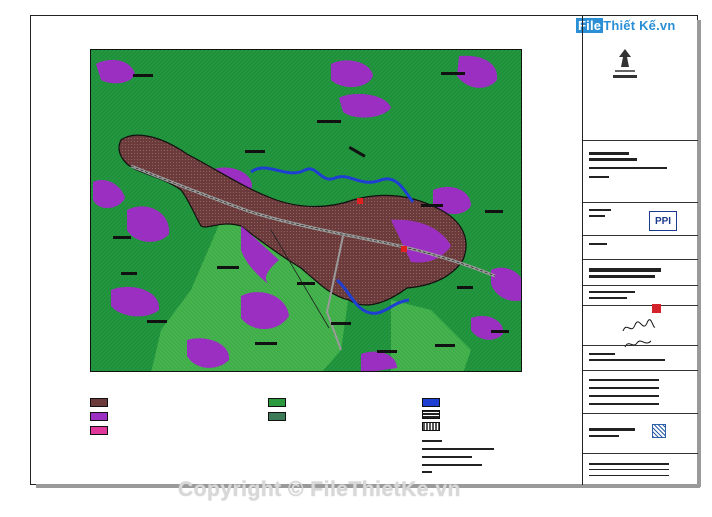 The width and height of the screenshot is (712, 517). What do you see at coordinates (625, 63) in the screenshot?
I see `company-logo-icon` at bounding box center [625, 63].